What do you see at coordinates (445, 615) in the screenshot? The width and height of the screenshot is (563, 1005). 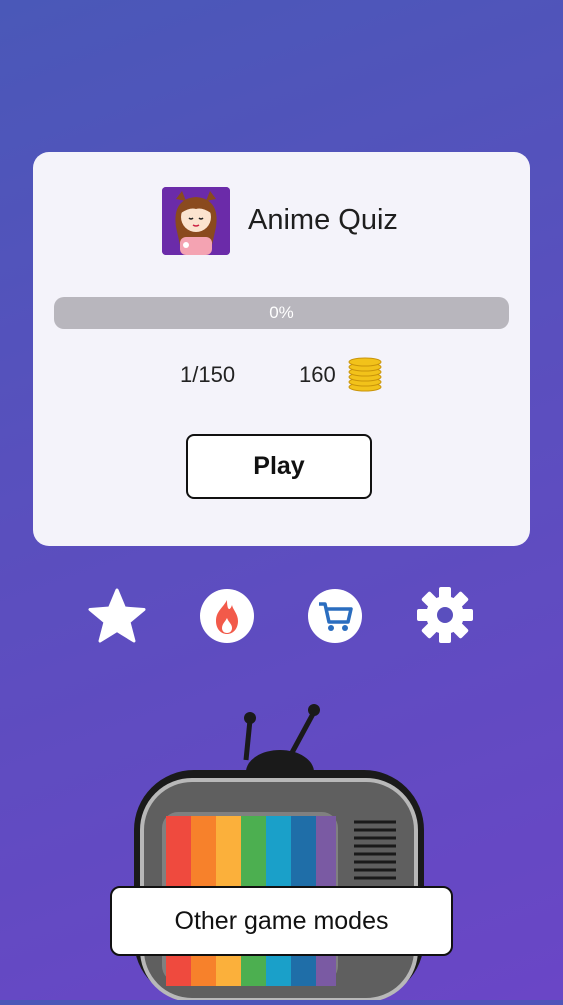 I see `gear-icon` at bounding box center [445, 615].